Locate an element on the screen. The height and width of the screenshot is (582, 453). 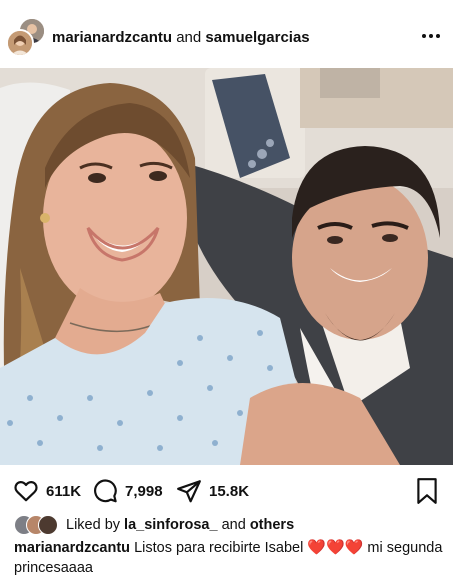
like-button: 611K is located at coordinates (47, 491).